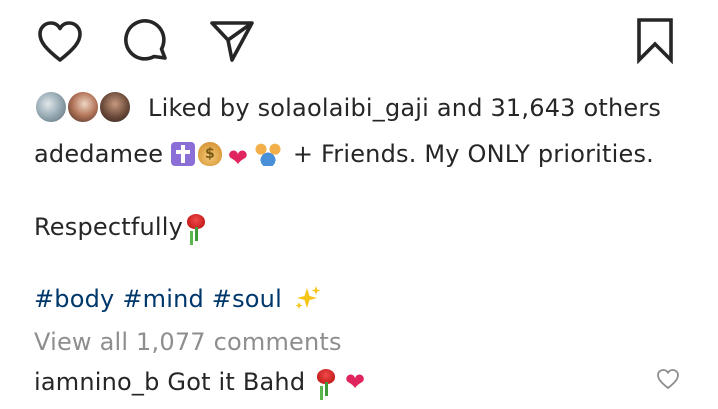 This screenshot has height=409, width=718. I want to click on liker-avatars, so click(85, 108).